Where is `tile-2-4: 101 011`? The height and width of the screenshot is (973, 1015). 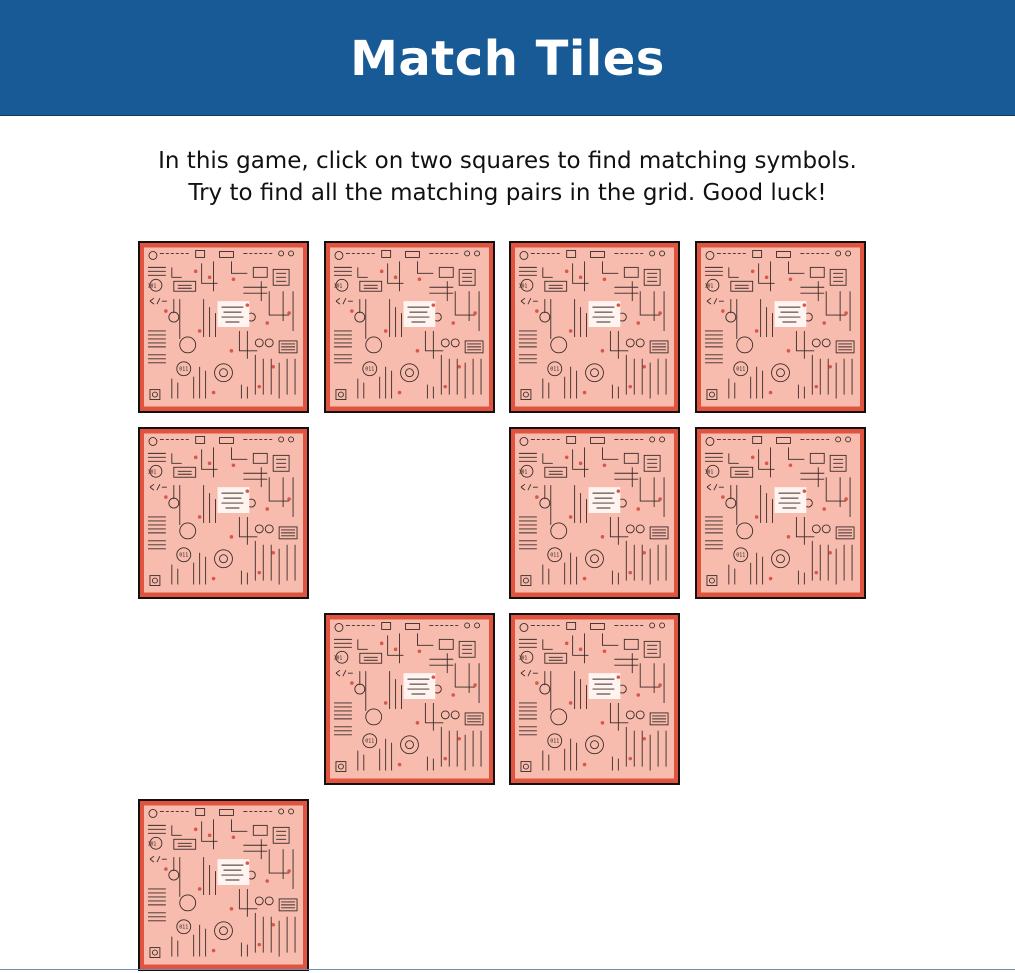
tile-2-4: 101 011 is located at coordinates (780, 513).